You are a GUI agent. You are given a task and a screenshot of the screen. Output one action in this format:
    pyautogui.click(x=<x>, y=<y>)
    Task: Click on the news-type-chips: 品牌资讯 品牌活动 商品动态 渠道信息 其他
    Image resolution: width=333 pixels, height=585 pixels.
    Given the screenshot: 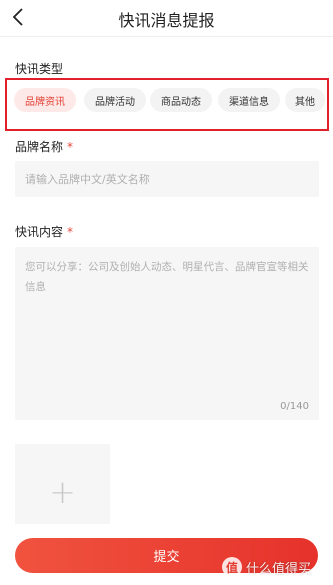 What is the action you would take?
    pyautogui.click(x=169, y=100)
    